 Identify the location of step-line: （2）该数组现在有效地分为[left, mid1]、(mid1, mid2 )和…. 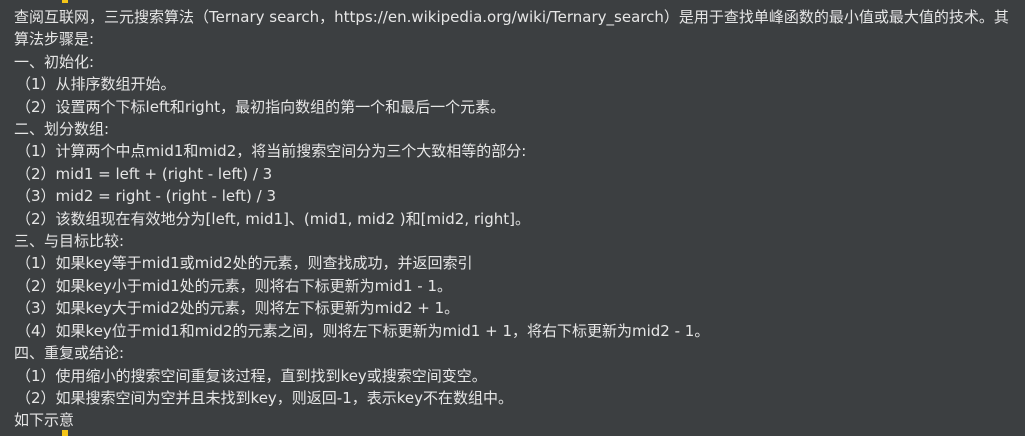
(273, 218).